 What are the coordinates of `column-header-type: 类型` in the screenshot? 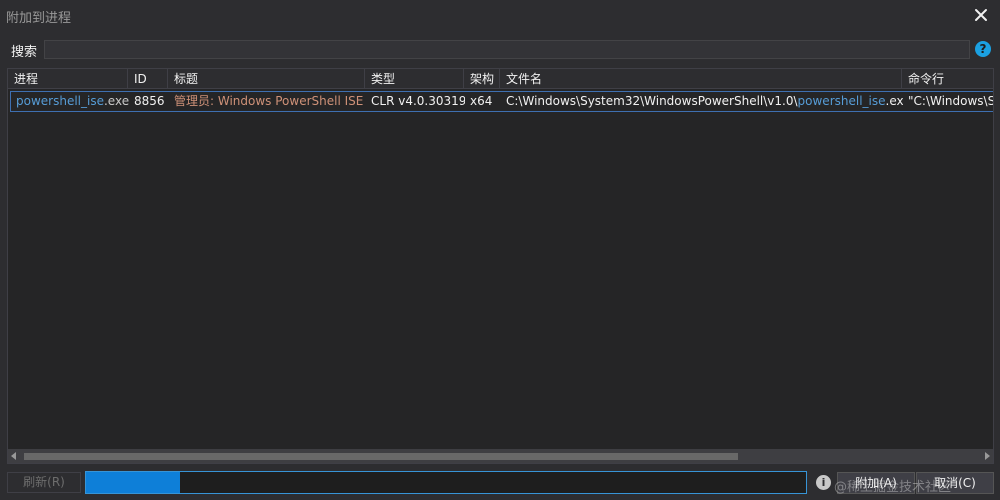 It's located at (414, 79).